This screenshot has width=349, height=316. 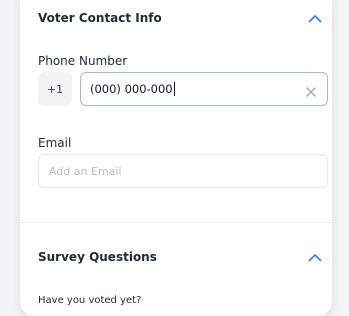 I want to click on phone-number-label: Phone Number, so click(x=83, y=61).